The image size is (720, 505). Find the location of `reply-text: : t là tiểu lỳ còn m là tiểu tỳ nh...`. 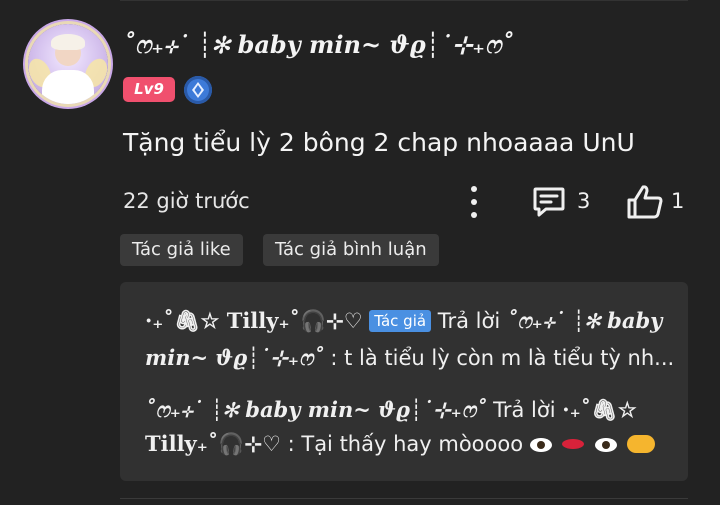

reply-text: : t là tiểu lỳ còn m là tiểu tỳ nh... is located at coordinates (502, 358).